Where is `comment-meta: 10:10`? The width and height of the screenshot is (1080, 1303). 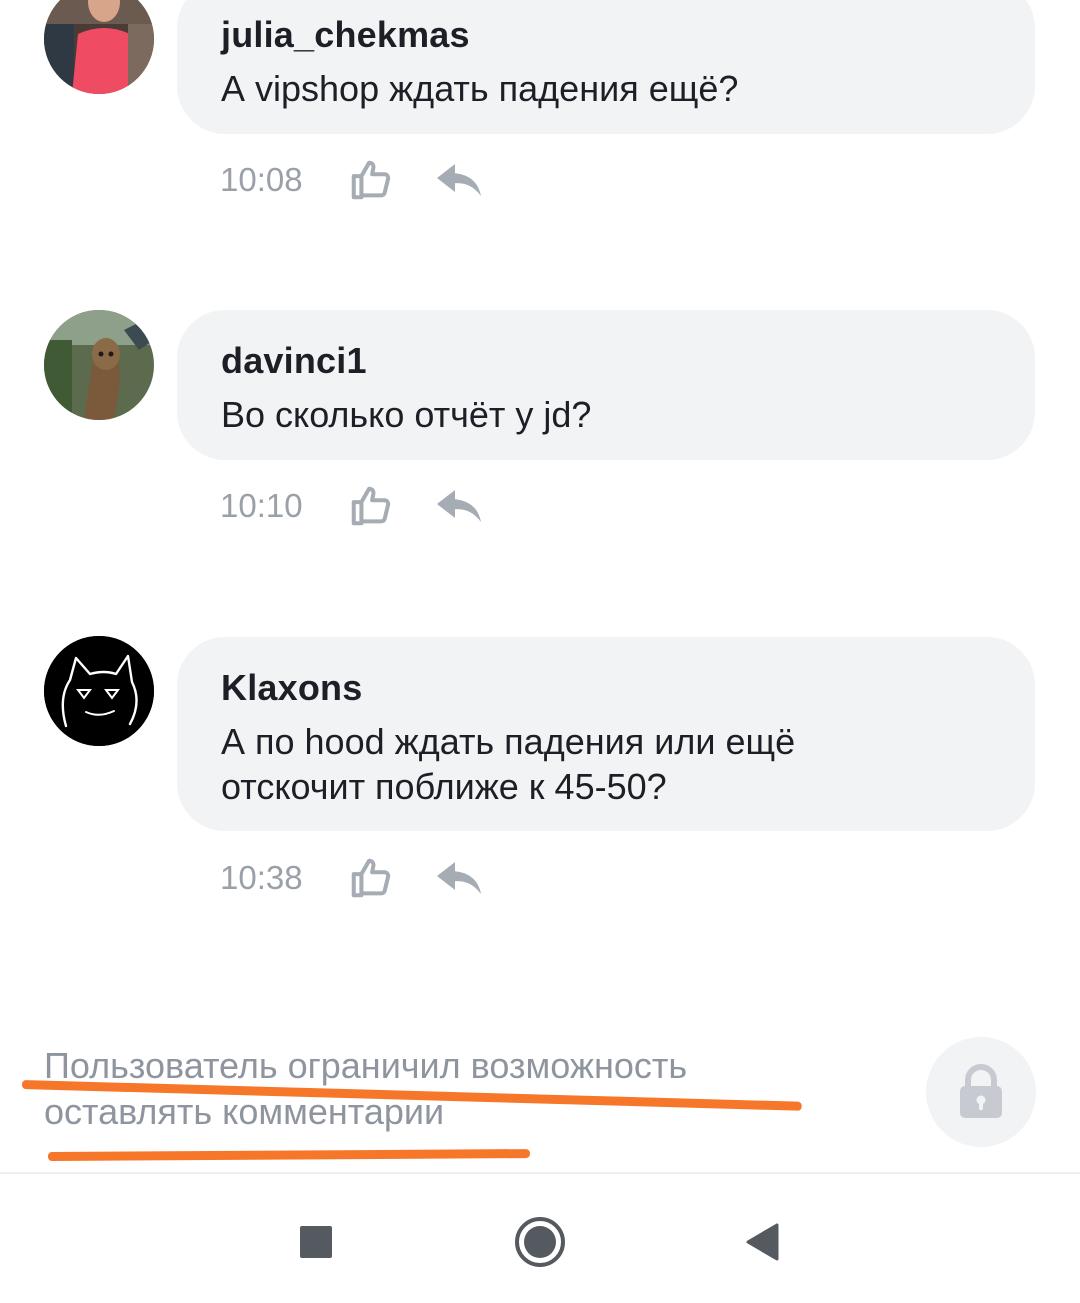 comment-meta: 10:10 is located at coordinates (371, 506).